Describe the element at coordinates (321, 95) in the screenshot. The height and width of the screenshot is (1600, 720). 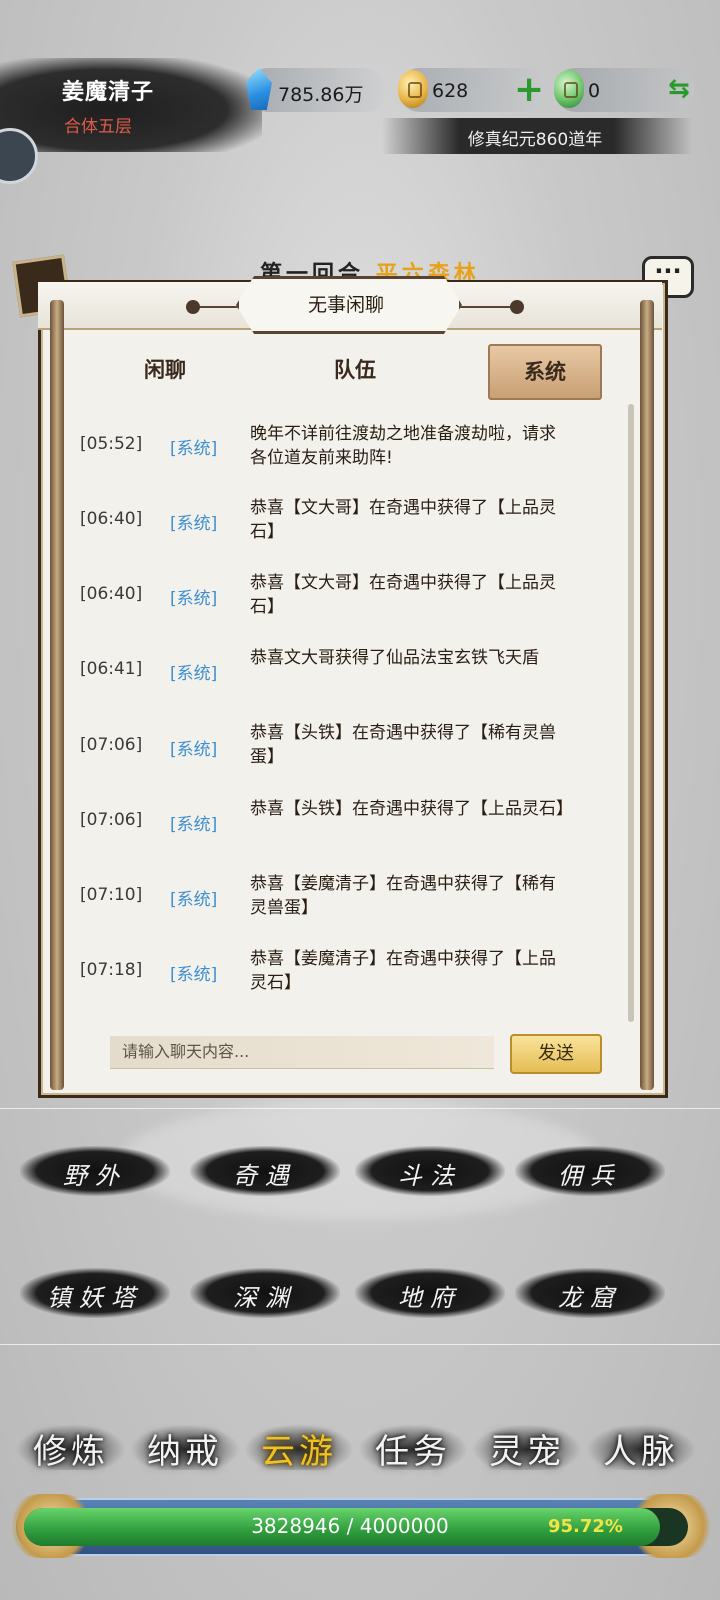
I see `spirit-stone-count: 785.86万` at that location.